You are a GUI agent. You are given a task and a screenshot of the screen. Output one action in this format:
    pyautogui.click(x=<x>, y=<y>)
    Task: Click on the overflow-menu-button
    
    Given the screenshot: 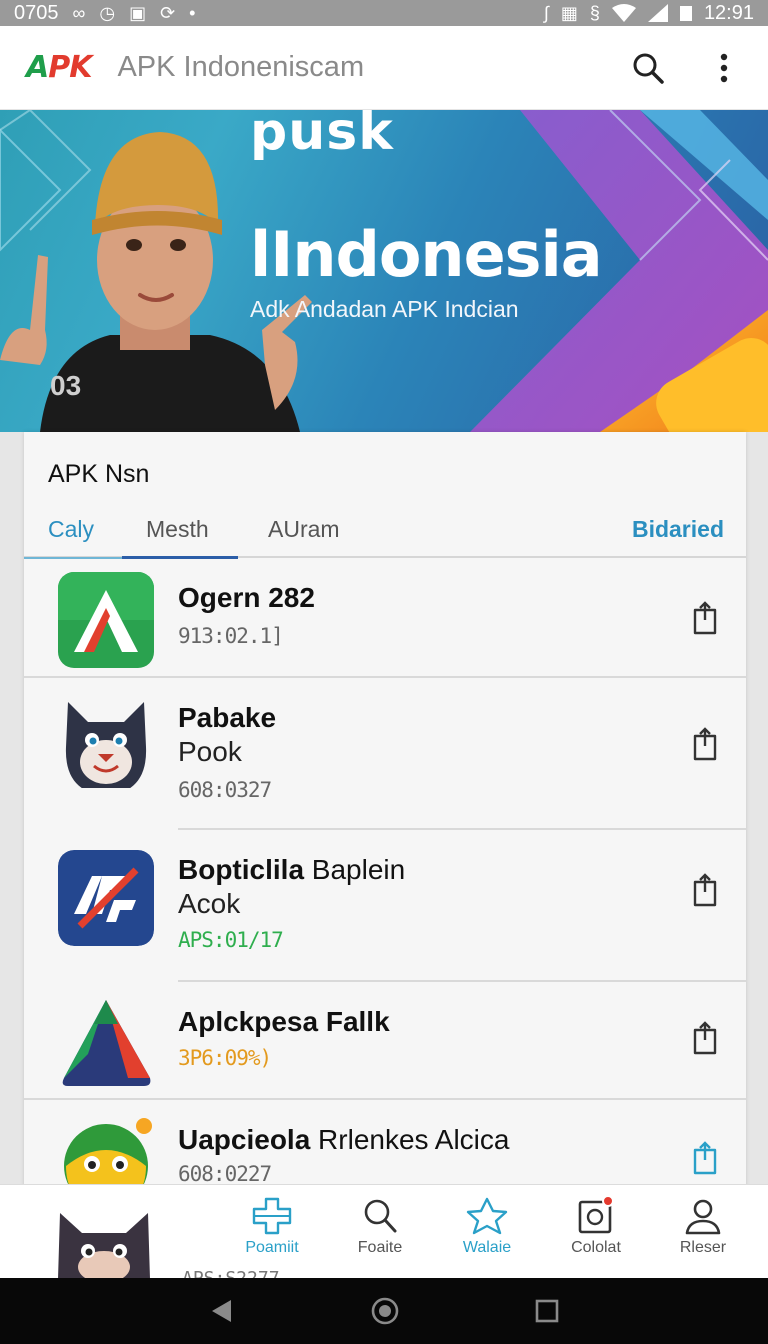 What is the action you would take?
    pyautogui.click(x=724, y=68)
    